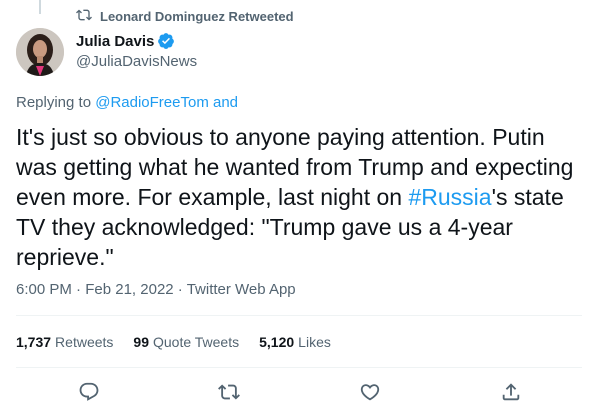  Describe the element at coordinates (54, 102) in the screenshot. I see `replying-prefix: Replying to` at that location.